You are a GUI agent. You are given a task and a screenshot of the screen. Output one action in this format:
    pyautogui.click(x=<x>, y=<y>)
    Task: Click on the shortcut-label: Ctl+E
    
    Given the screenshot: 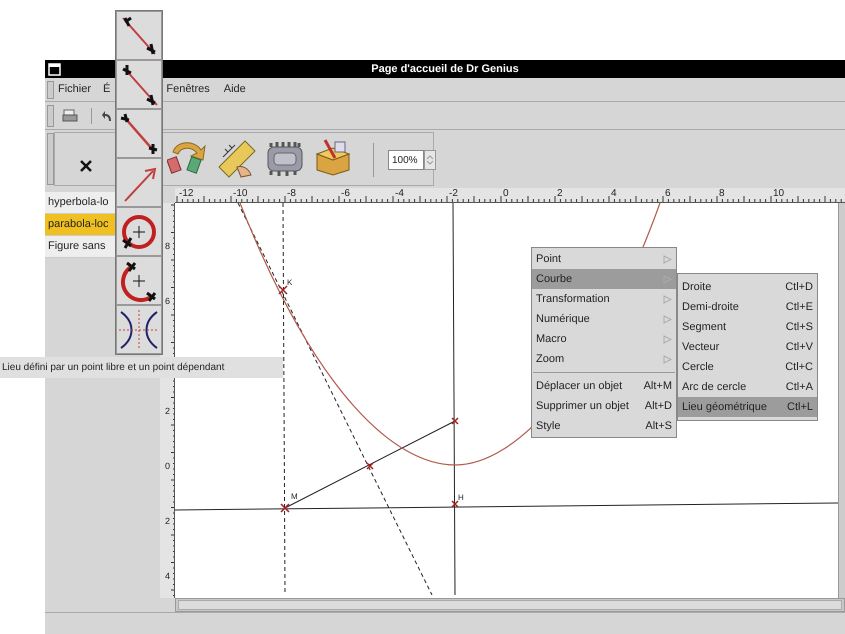 What is the action you would take?
    pyautogui.click(x=799, y=307)
    